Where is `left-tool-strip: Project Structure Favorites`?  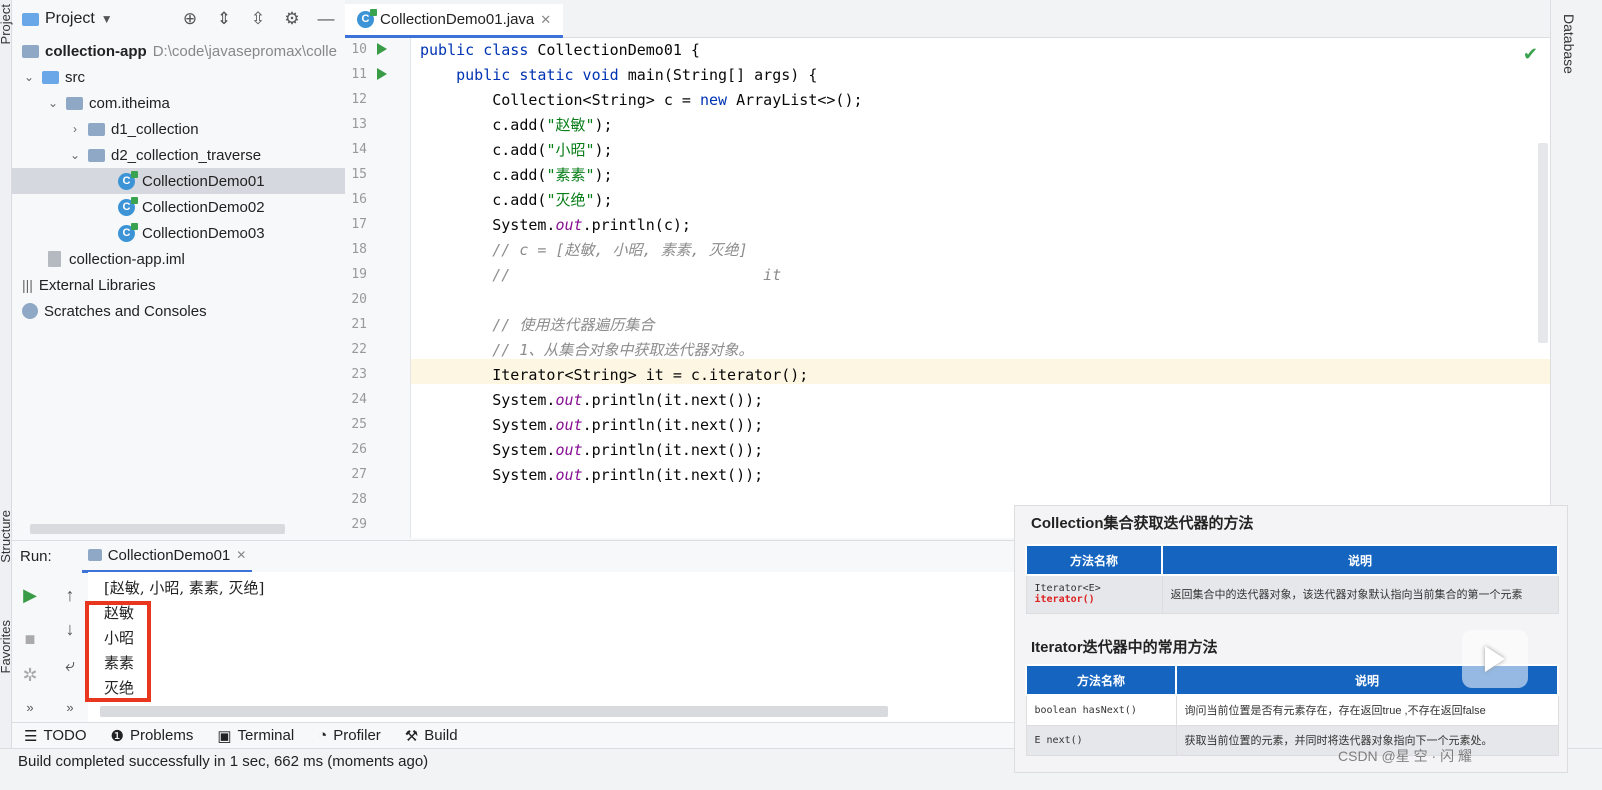
left-tool-strip: Project Structure Favorites is located at coordinates (6, 395).